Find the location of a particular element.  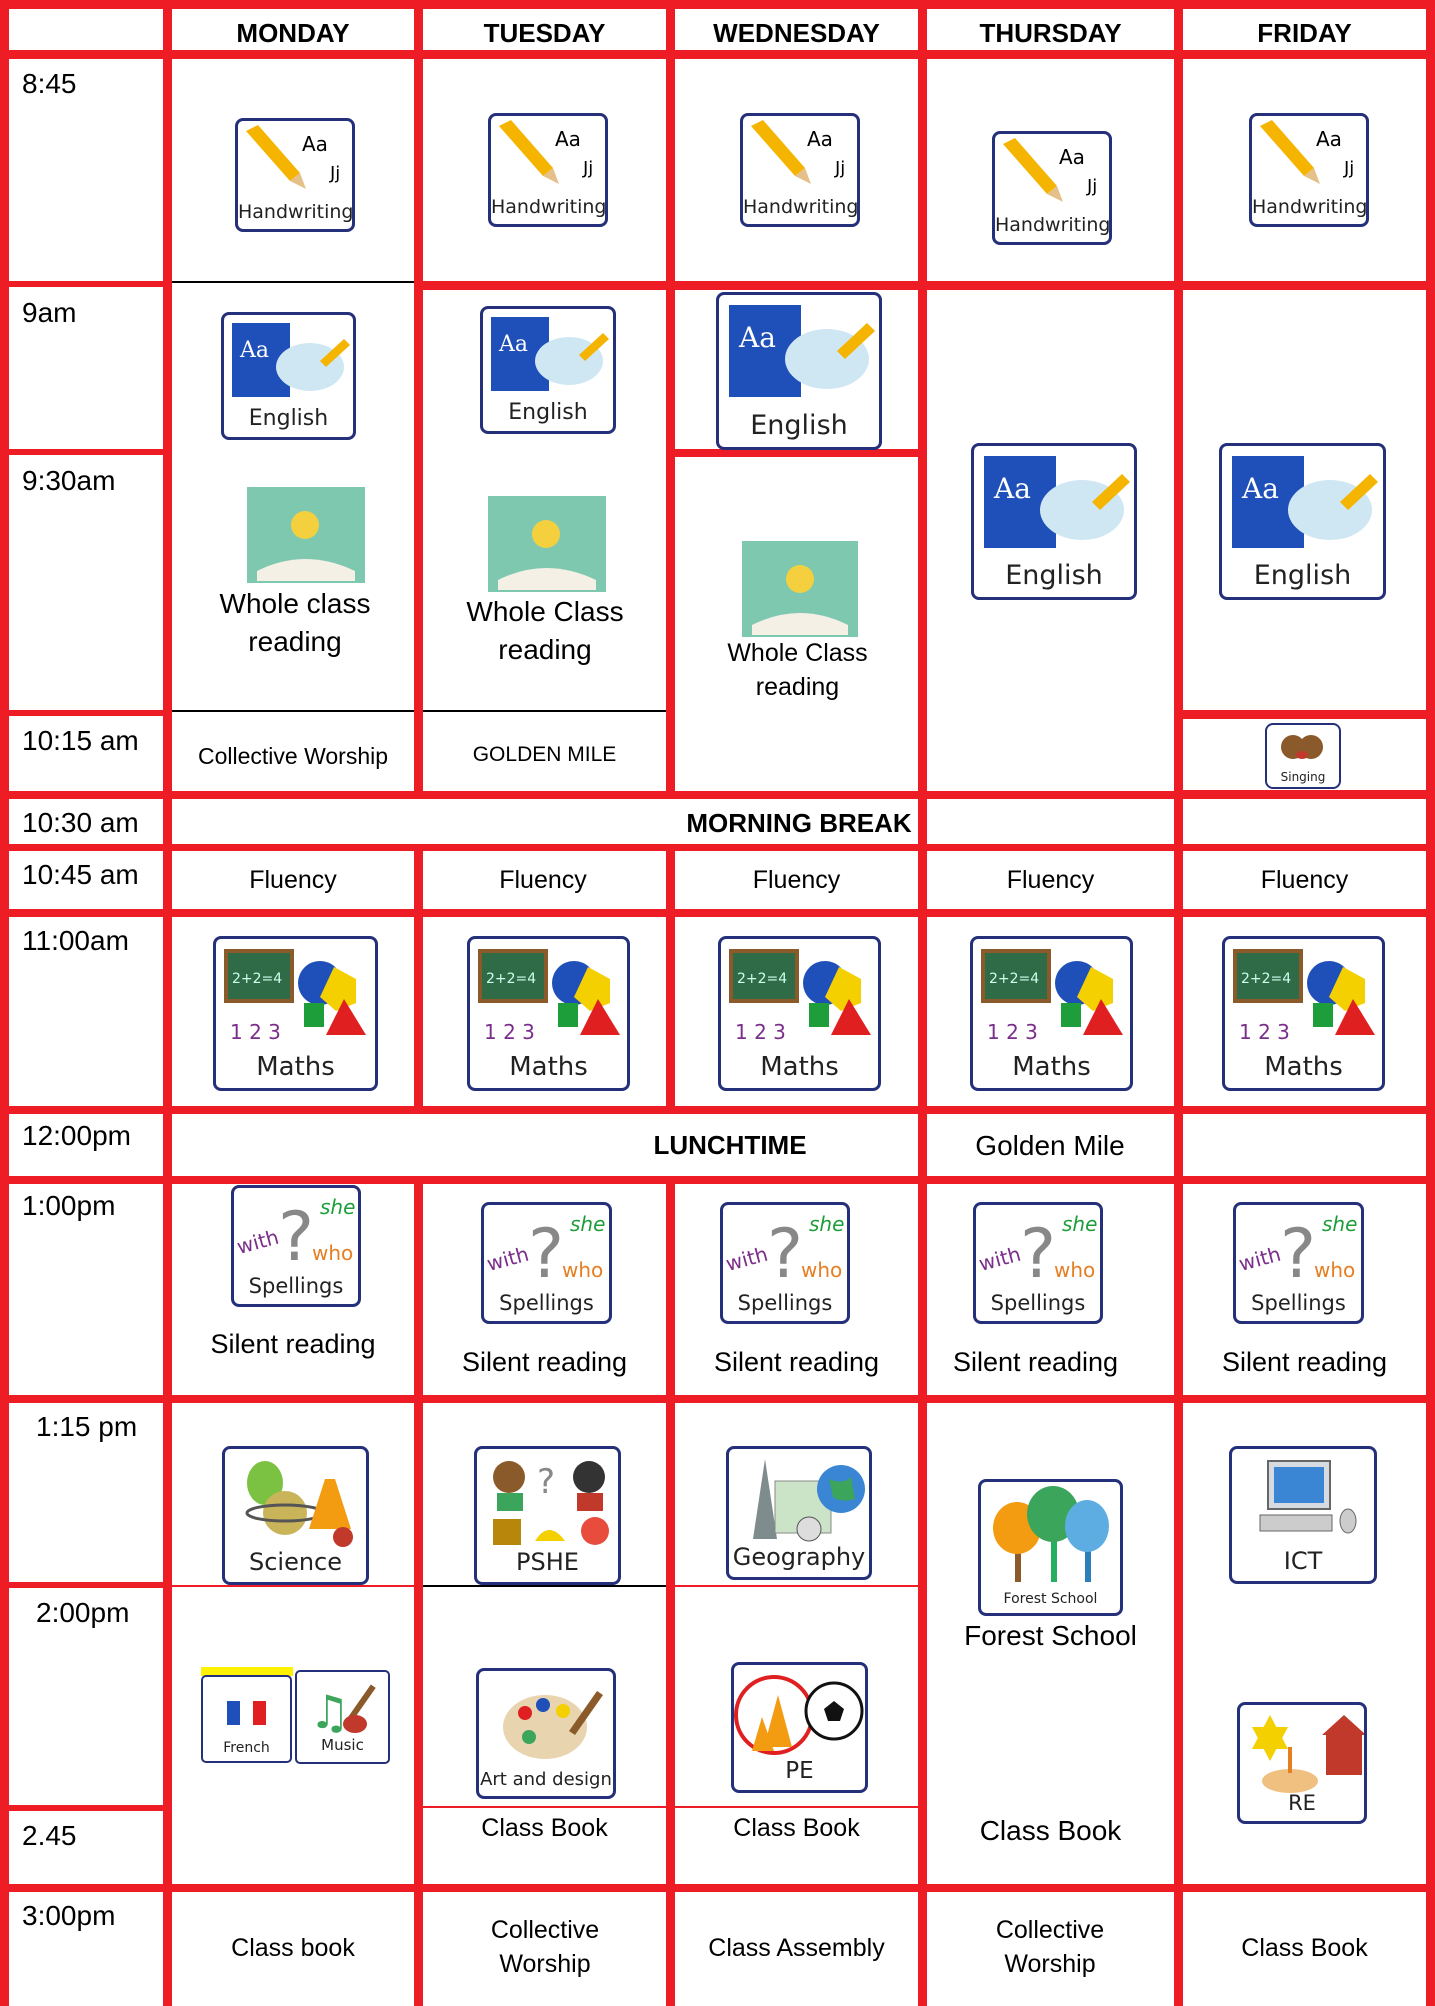

art-card: Art and design is located at coordinates (546, 1733).